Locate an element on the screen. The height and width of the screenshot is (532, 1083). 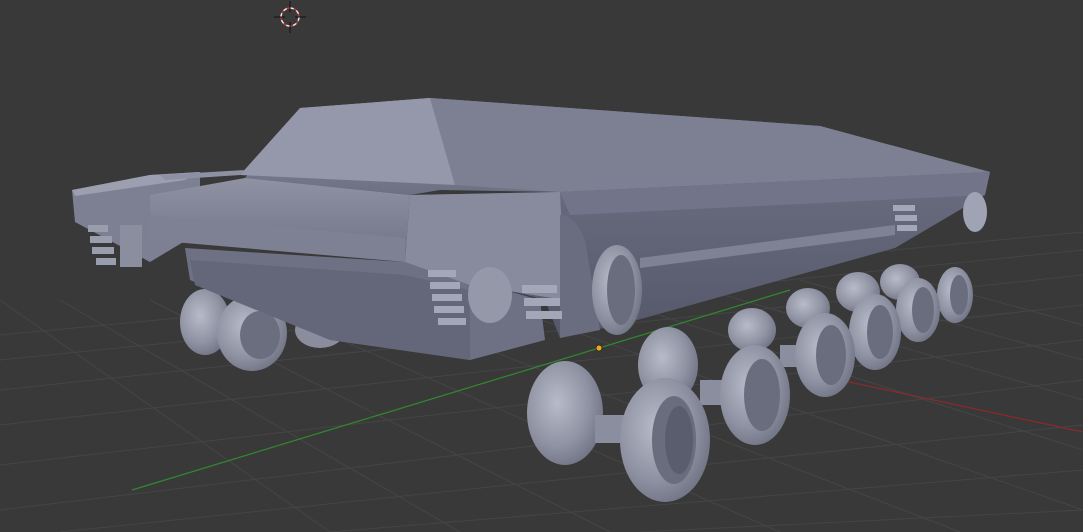
object-origin is located at coordinates (599, 348).